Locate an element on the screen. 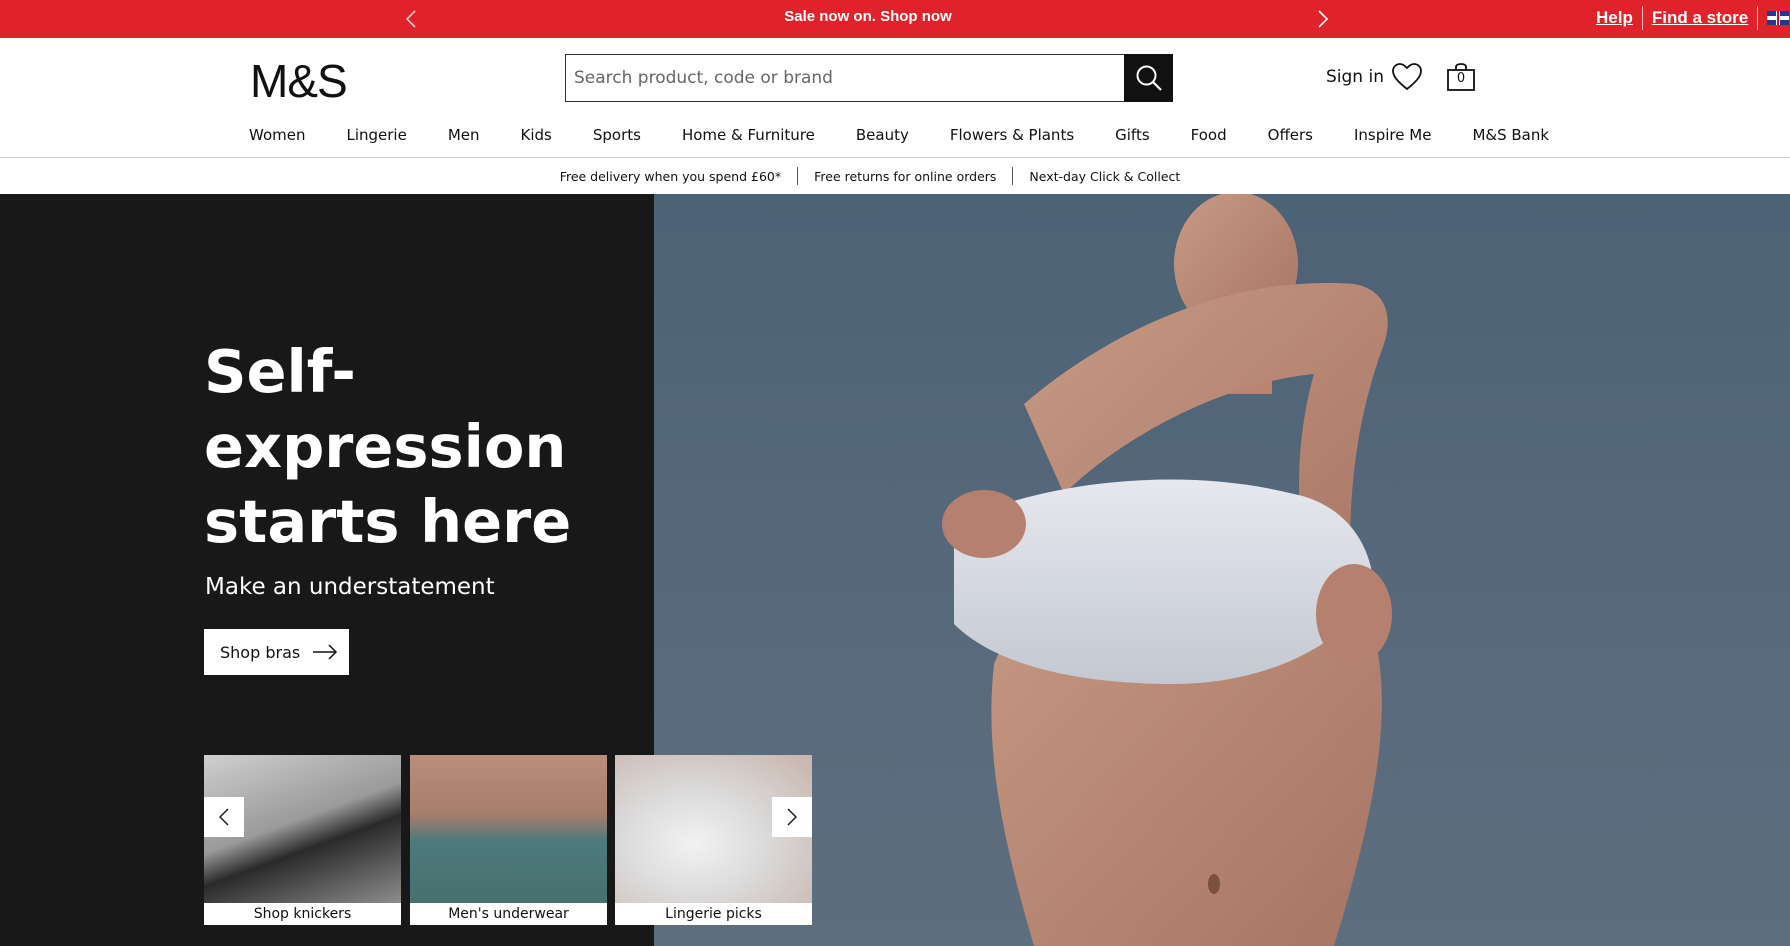  help-link: Help is located at coordinates (1614, 18).